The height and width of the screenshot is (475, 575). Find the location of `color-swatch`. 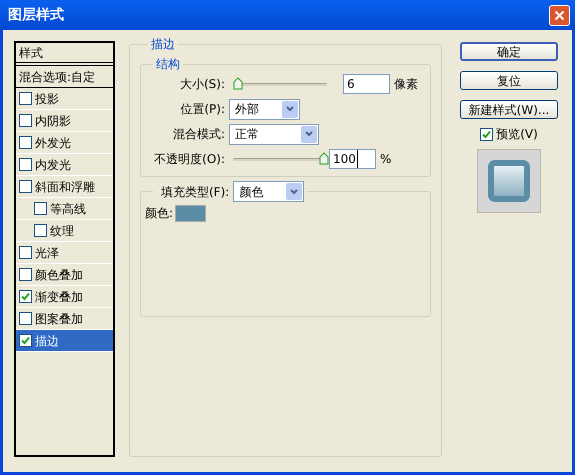

color-swatch is located at coordinates (190, 213).